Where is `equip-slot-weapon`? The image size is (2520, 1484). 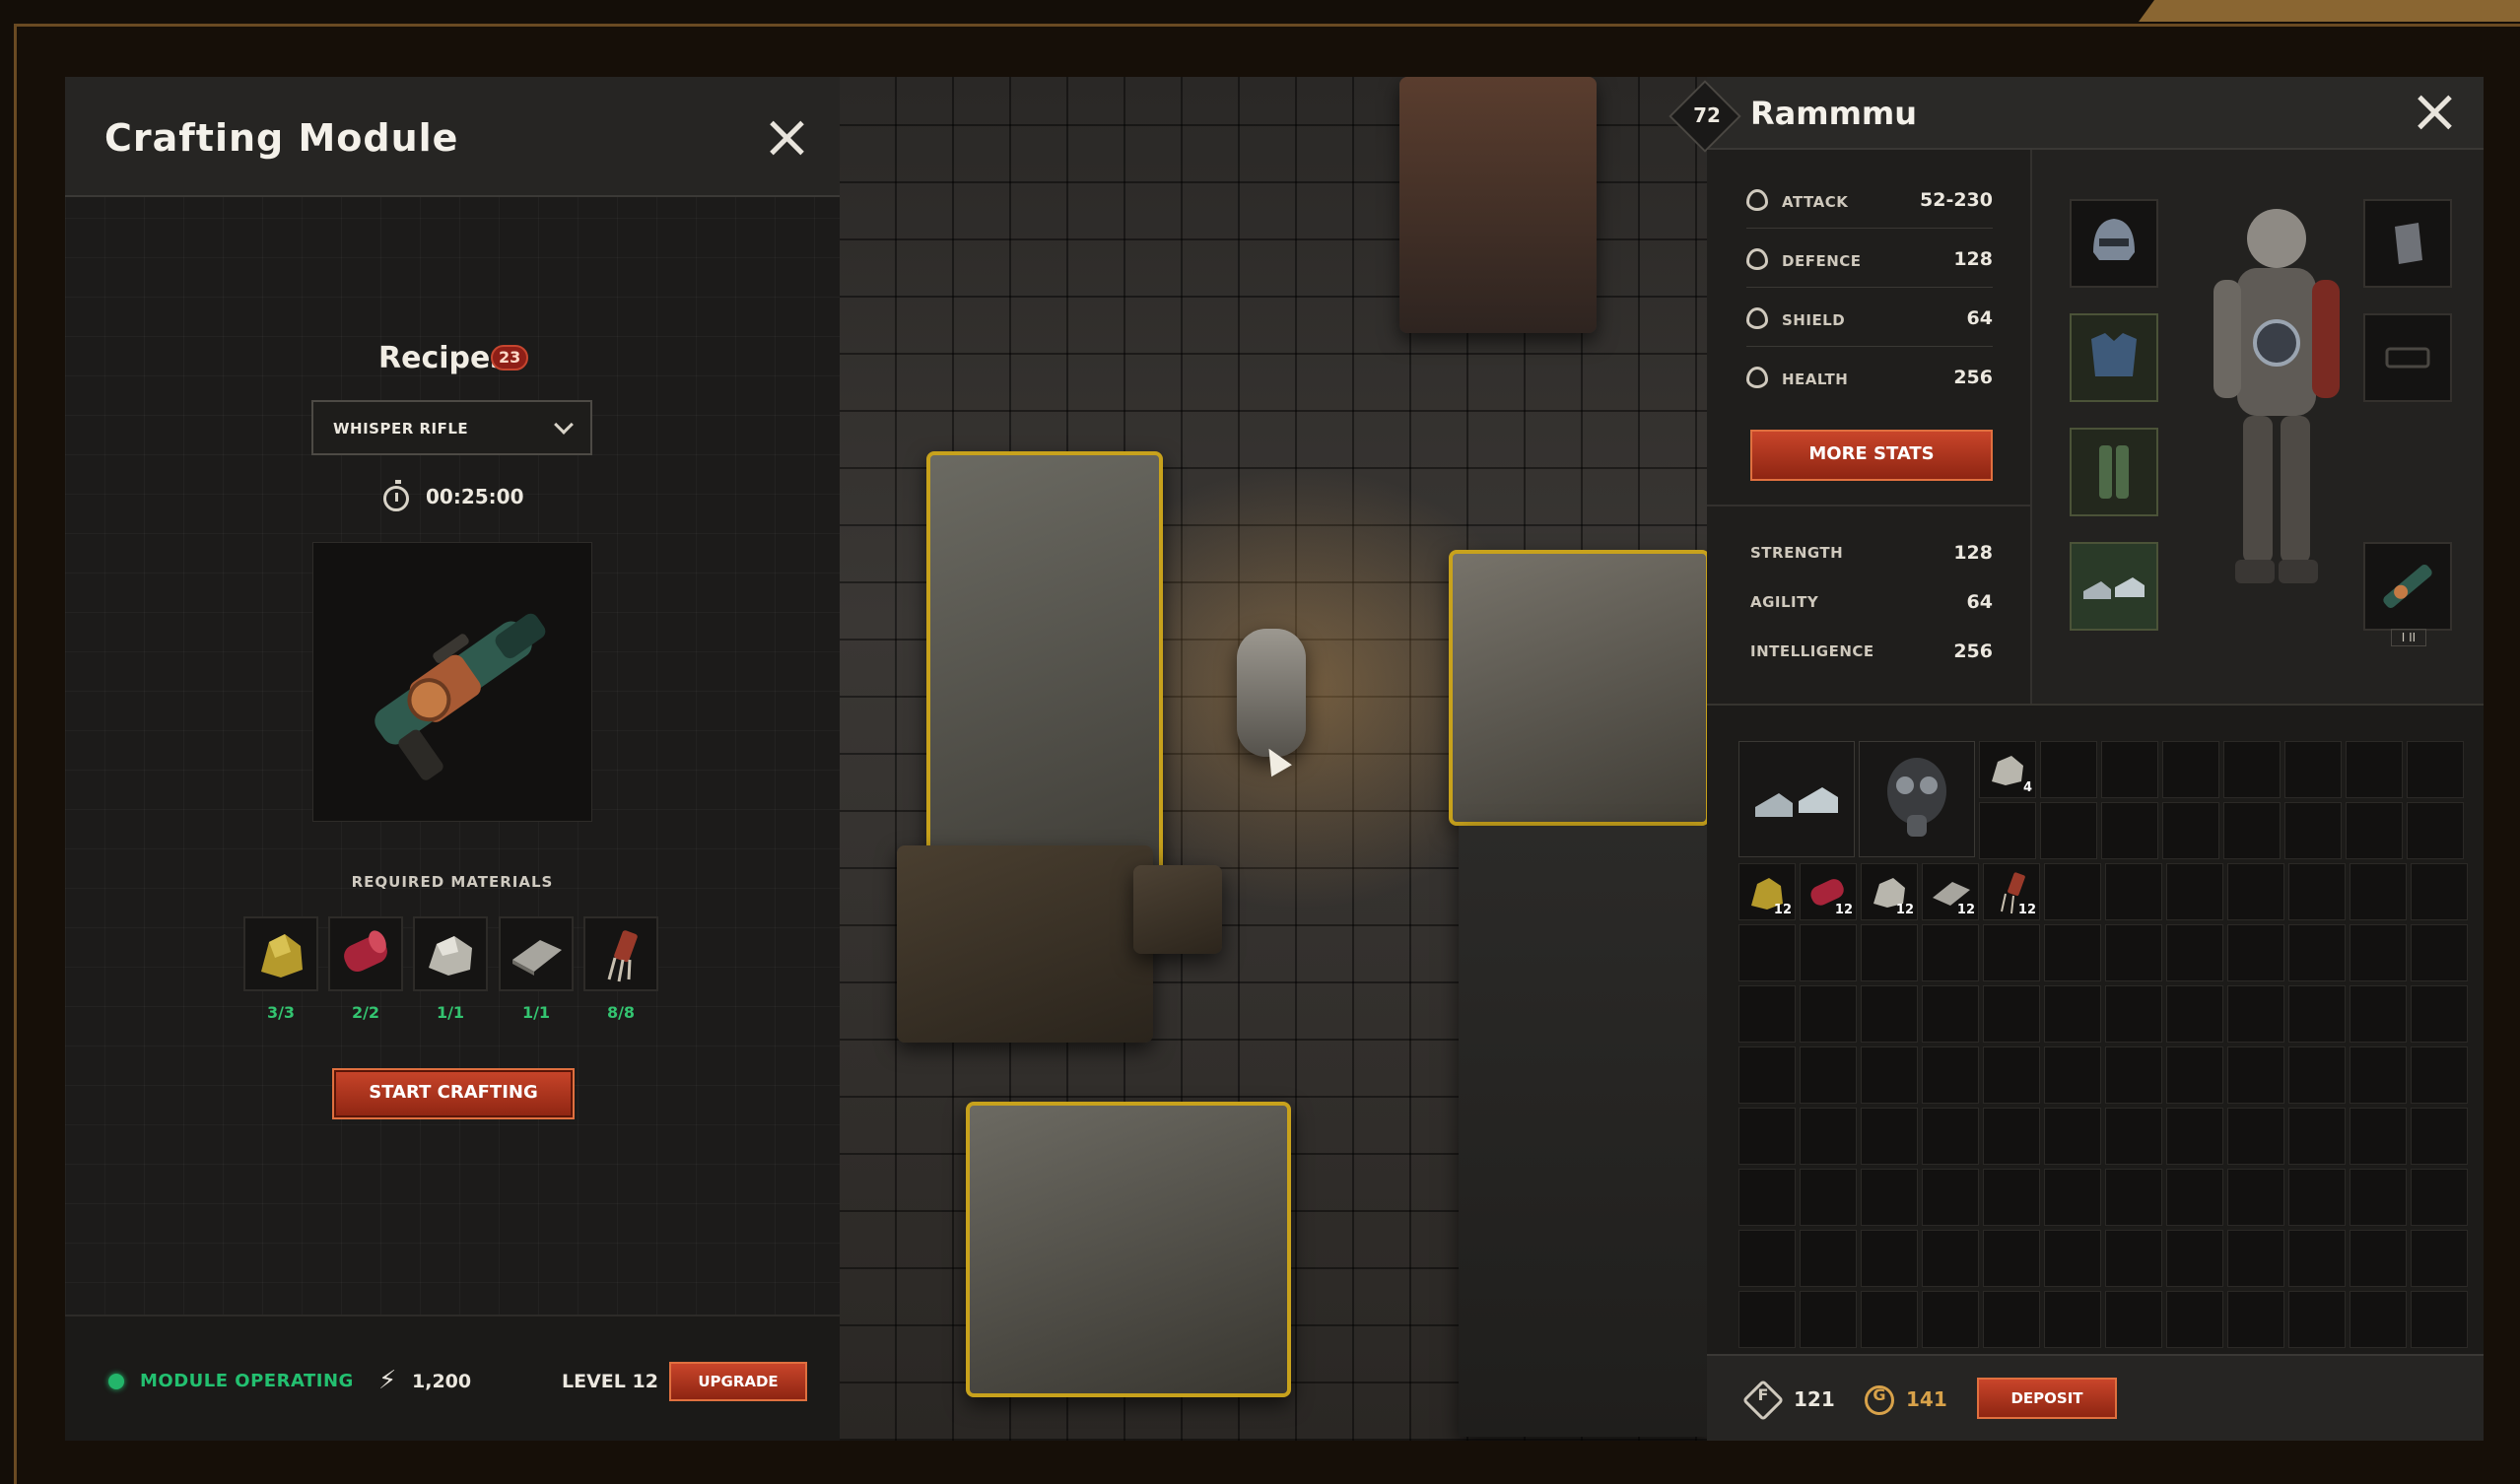
equip-slot-weapon is located at coordinates (2407, 586).